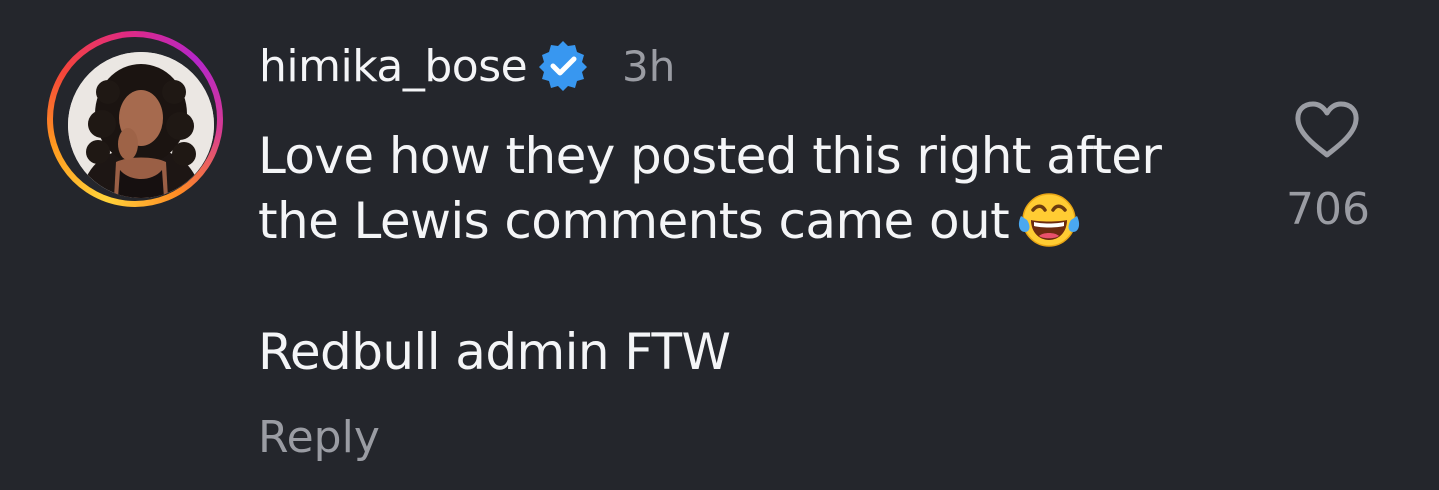 The width and height of the screenshot is (1439, 490). I want to click on comment-text-second-paragraph: Redbull admin FTW, so click(494, 352).